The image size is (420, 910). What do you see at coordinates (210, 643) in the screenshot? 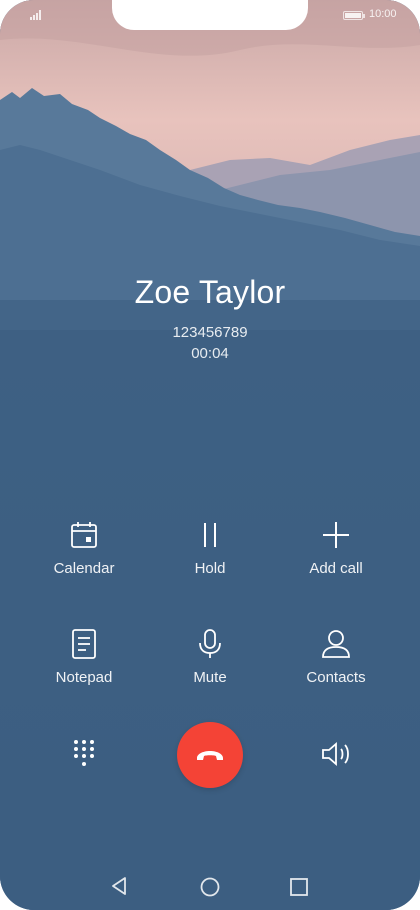
I see `microphone-icon` at bounding box center [210, 643].